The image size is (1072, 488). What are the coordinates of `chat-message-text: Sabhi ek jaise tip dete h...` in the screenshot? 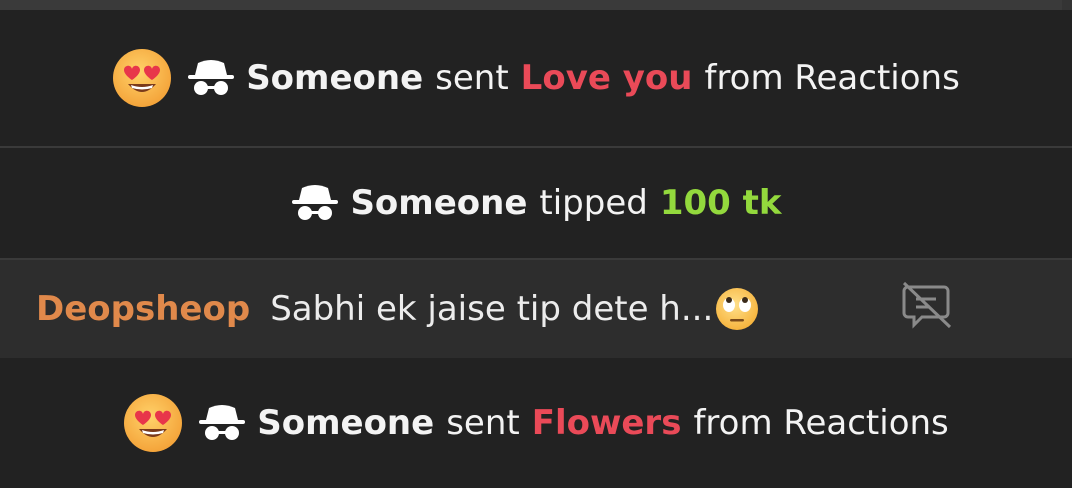 It's located at (492, 309).